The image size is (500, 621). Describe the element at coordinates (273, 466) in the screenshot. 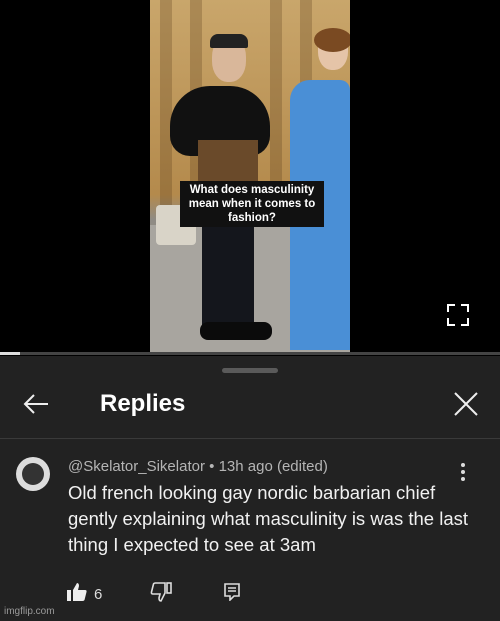

I see `comment-time: 13h ago (edited)` at that location.